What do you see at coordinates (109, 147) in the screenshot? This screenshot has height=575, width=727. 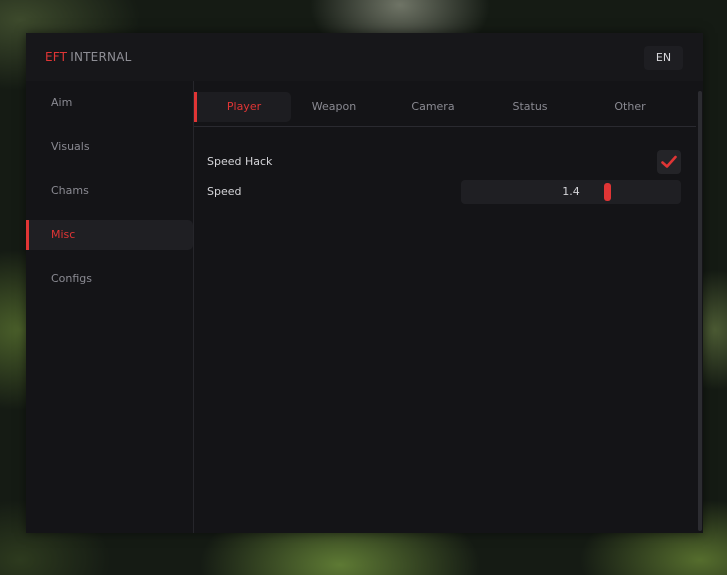 I see `sidebar-item-visuals: Visuals` at bounding box center [109, 147].